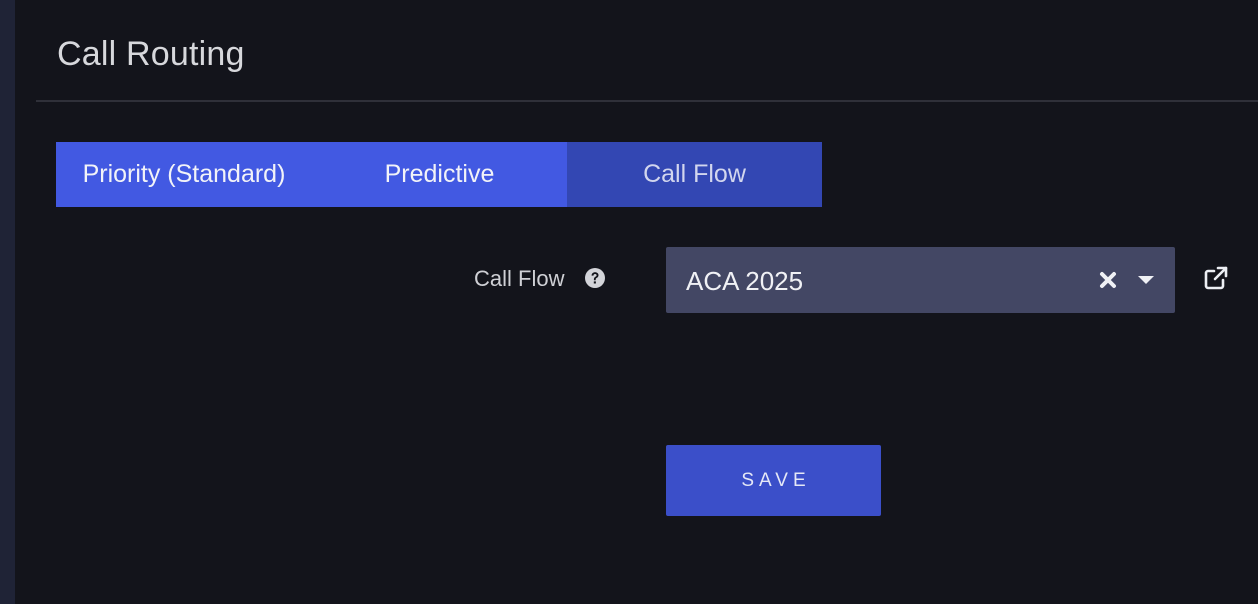 The height and width of the screenshot is (604, 1258). I want to click on tab-priority-standard: Priority (Standard), so click(184, 174).